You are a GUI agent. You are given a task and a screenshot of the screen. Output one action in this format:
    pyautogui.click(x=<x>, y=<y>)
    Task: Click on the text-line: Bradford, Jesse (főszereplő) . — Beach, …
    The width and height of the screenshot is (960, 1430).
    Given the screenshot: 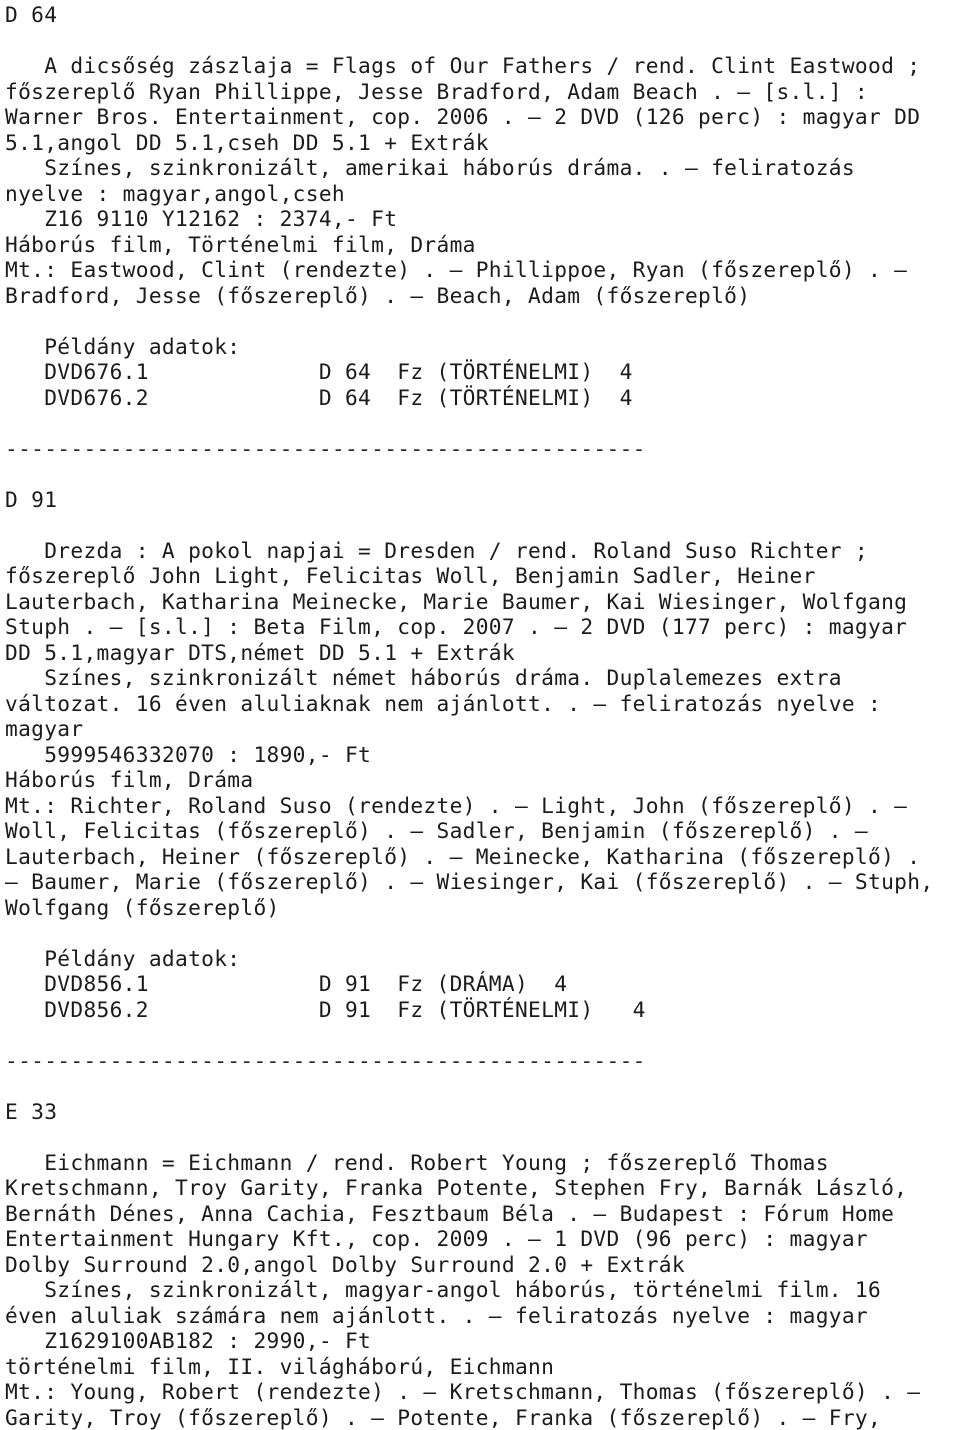 What is the action you would take?
    pyautogui.click(x=482, y=296)
    